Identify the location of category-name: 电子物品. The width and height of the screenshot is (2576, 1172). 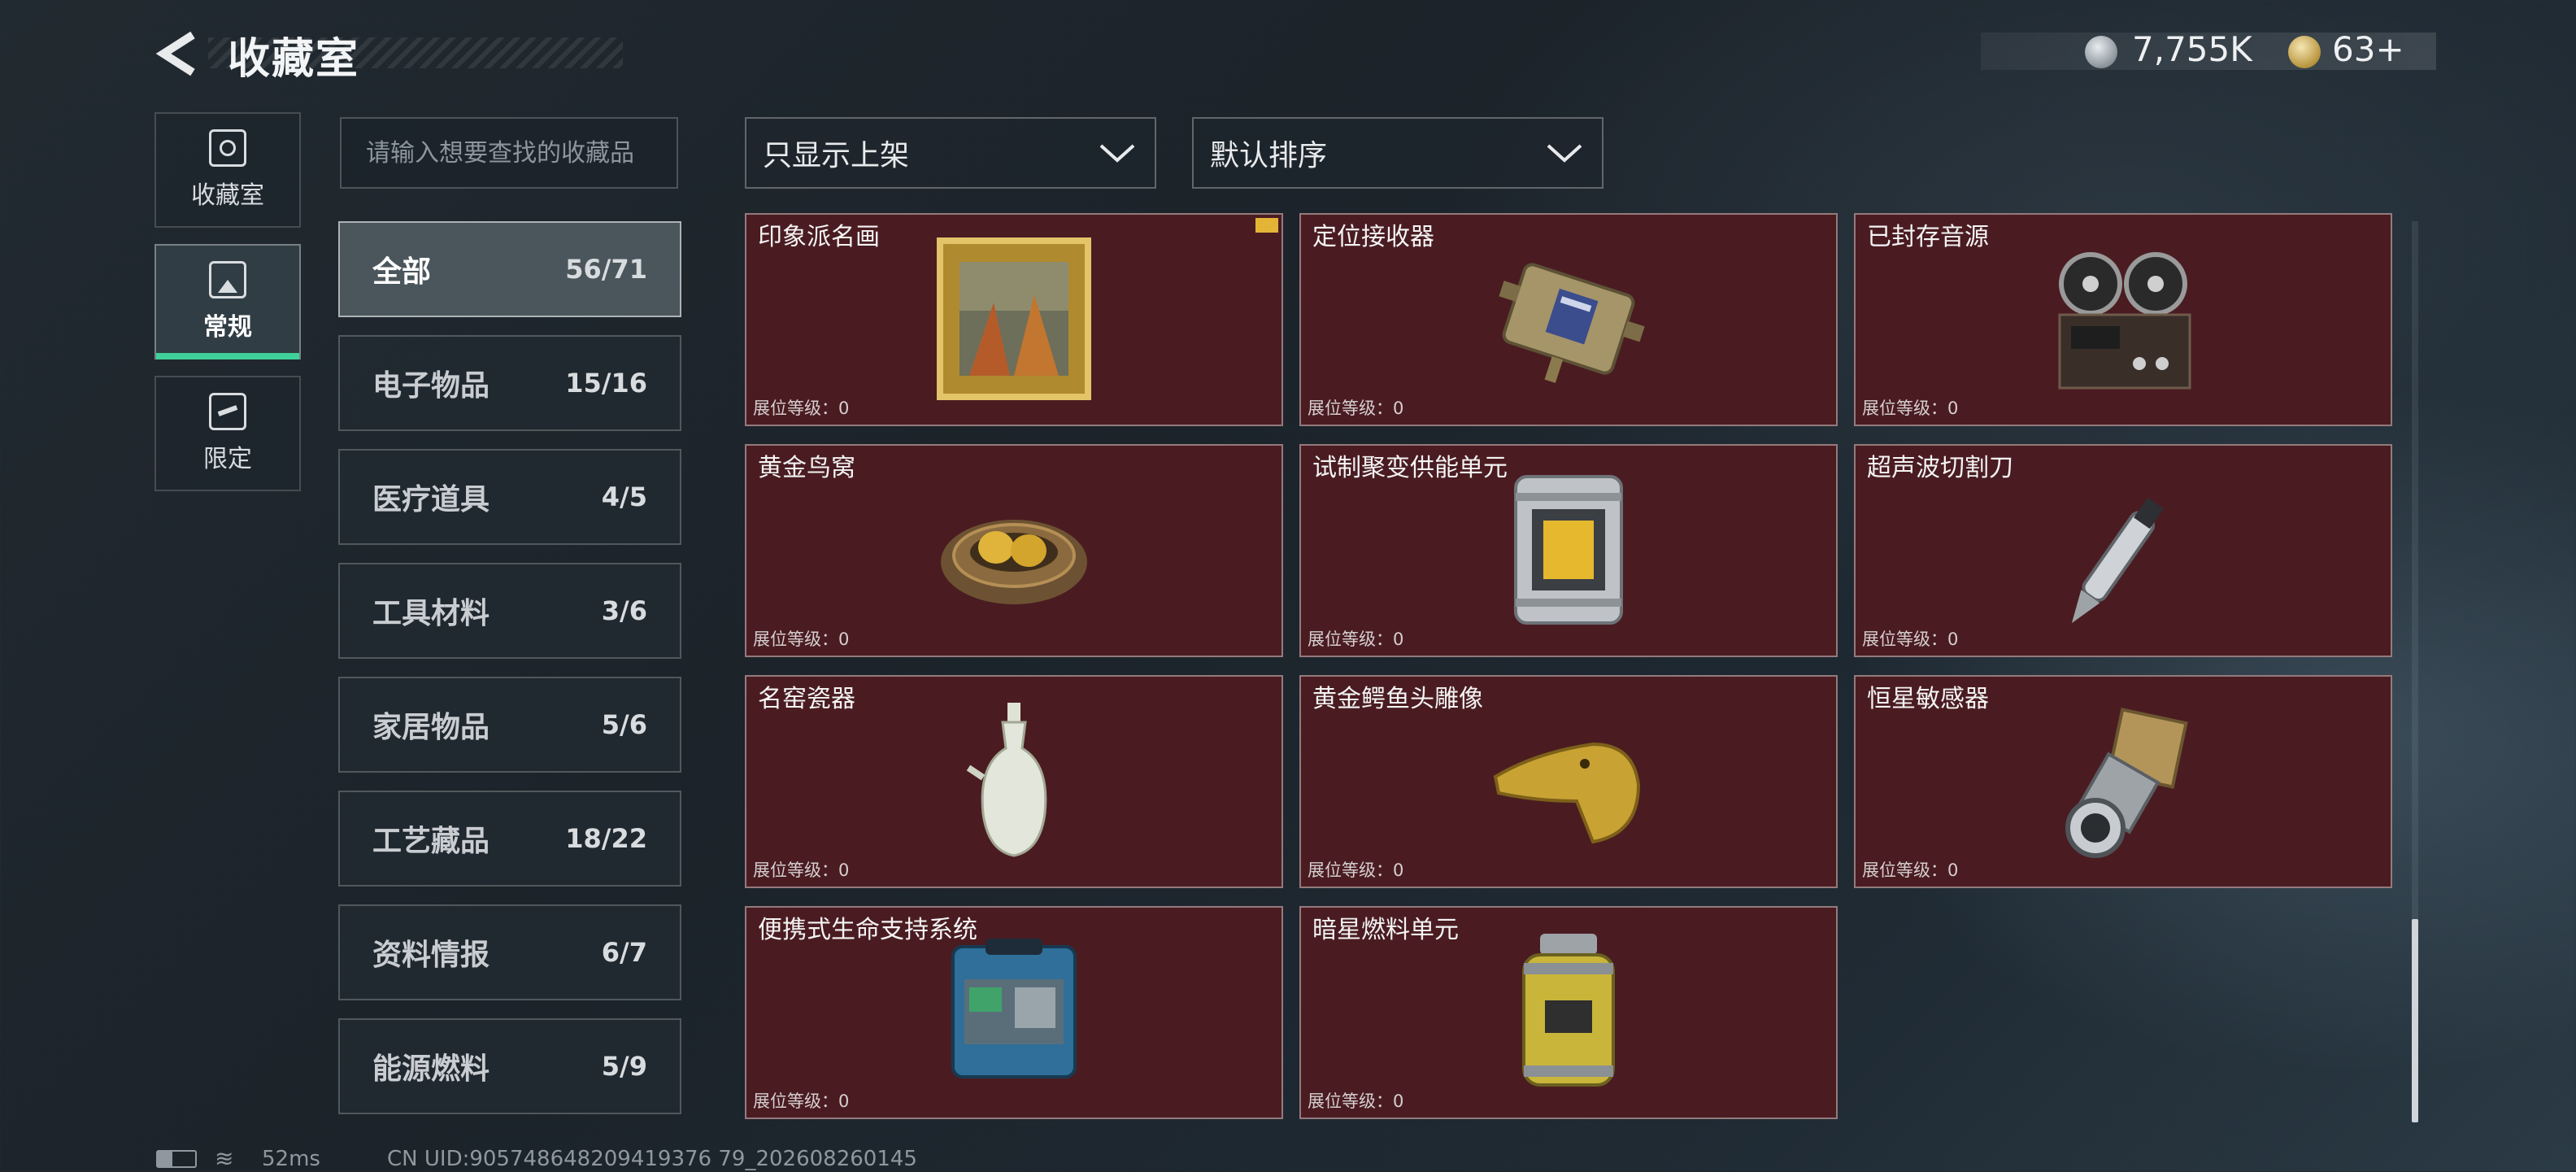
(431, 386).